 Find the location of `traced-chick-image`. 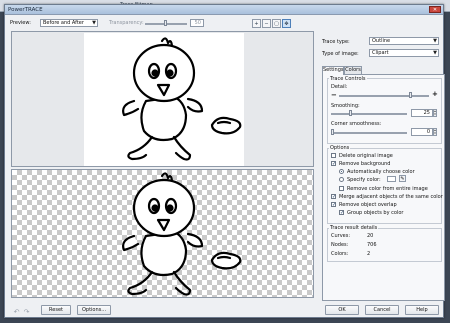

traced-chick-image is located at coordinates (182, 234).